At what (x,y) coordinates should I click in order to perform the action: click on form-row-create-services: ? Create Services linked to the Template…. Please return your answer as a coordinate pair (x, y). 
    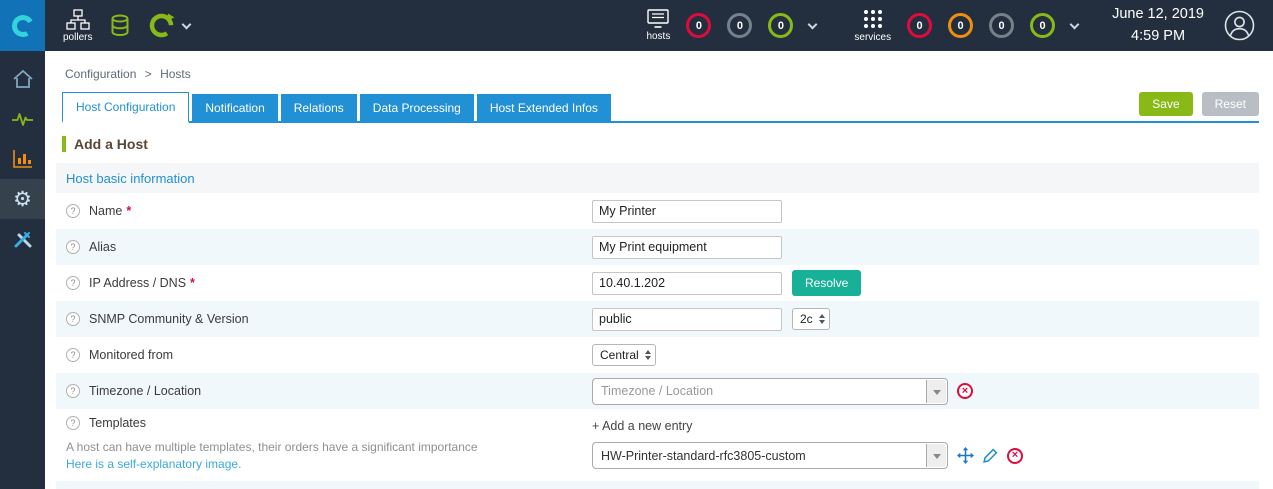
    Looking at the image, I should click on (657, 485).